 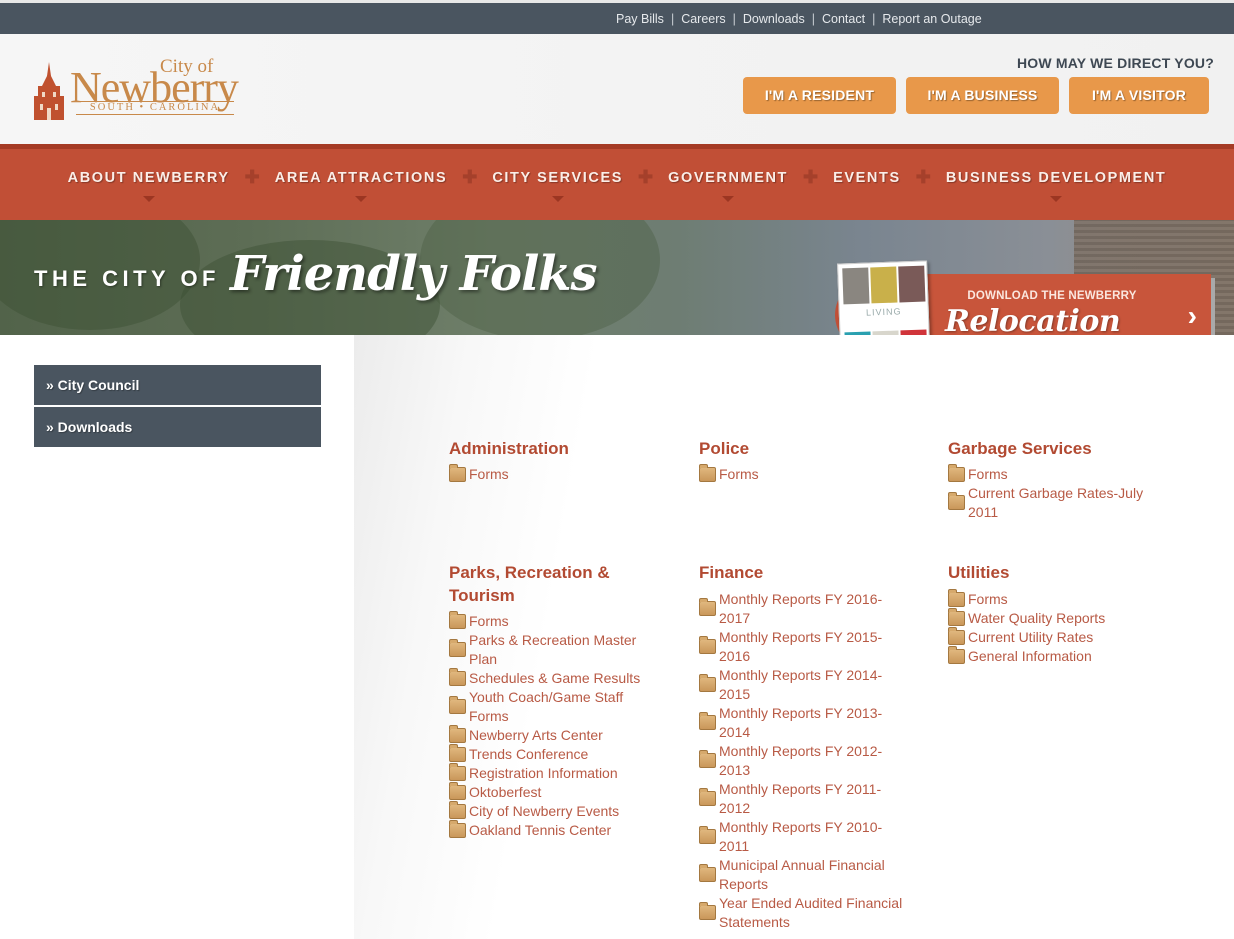 I want to click on download-link: General Information, so click(x=1055, y=655).